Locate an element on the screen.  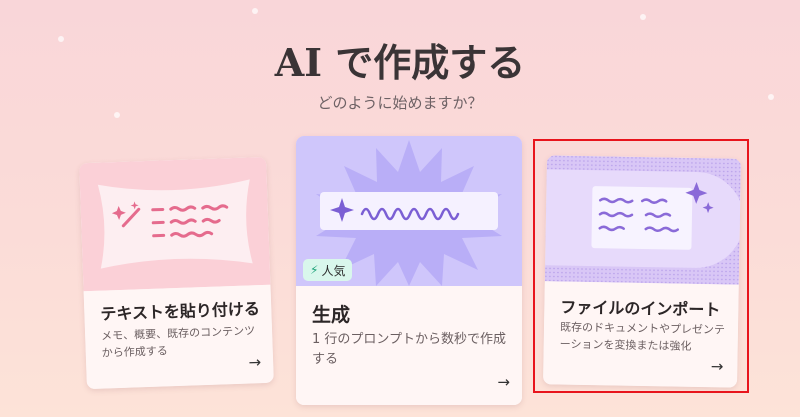
generate-illustration: ⚡ 人気 is located at coordinates (409, 211).